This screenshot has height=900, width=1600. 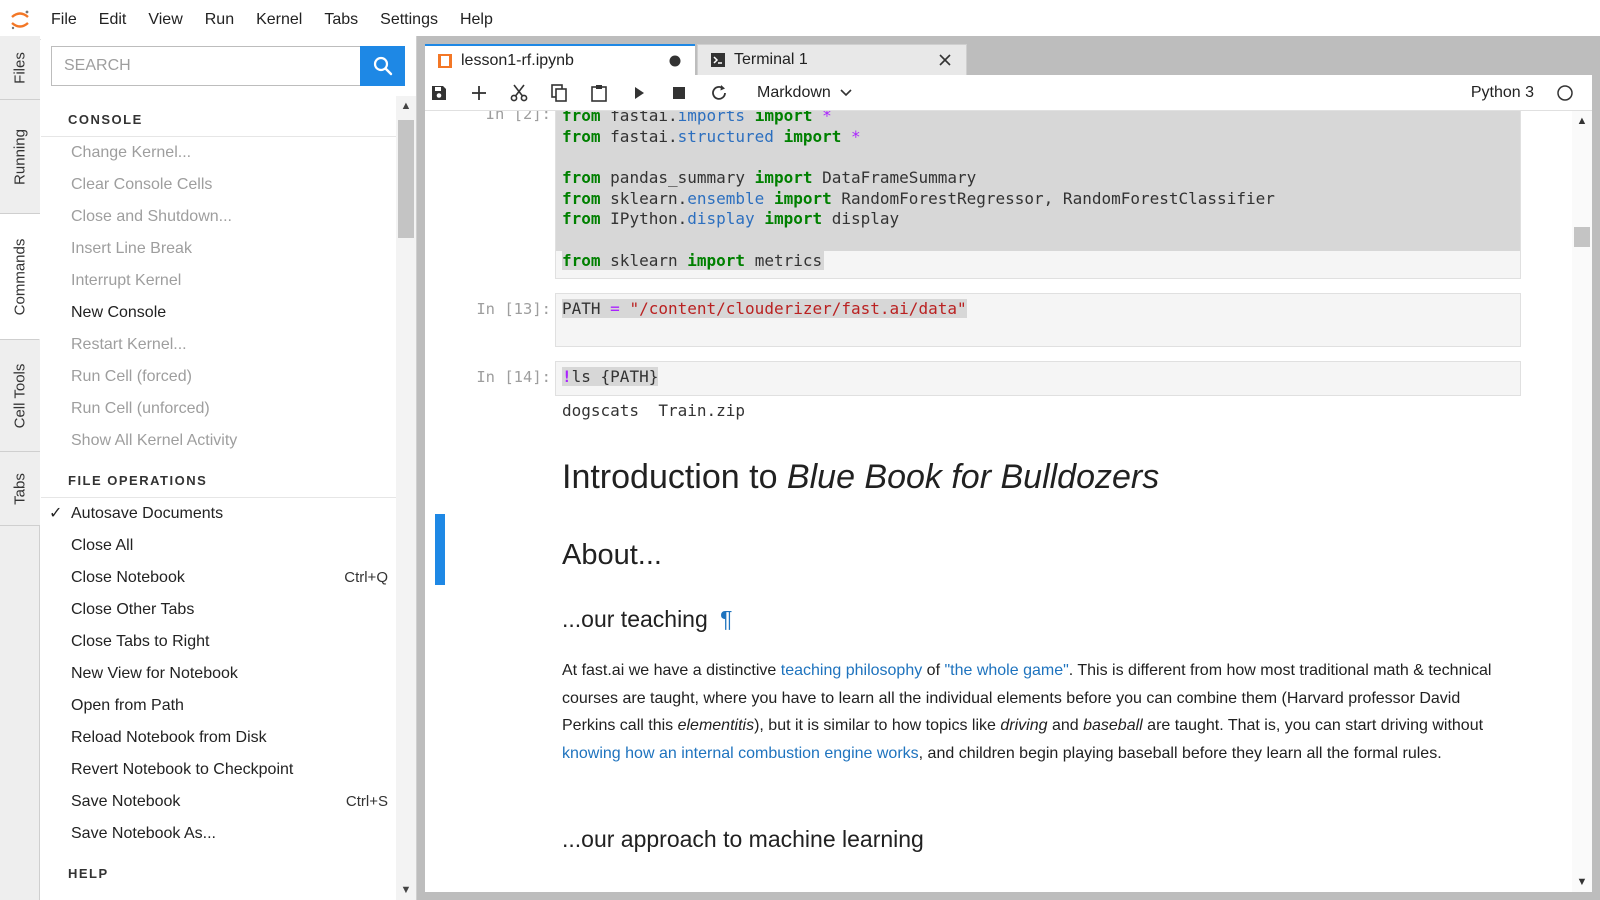 I want to click on cmd-new-view-for-notebook: New View for Notebook, so click(x=218, y=674).